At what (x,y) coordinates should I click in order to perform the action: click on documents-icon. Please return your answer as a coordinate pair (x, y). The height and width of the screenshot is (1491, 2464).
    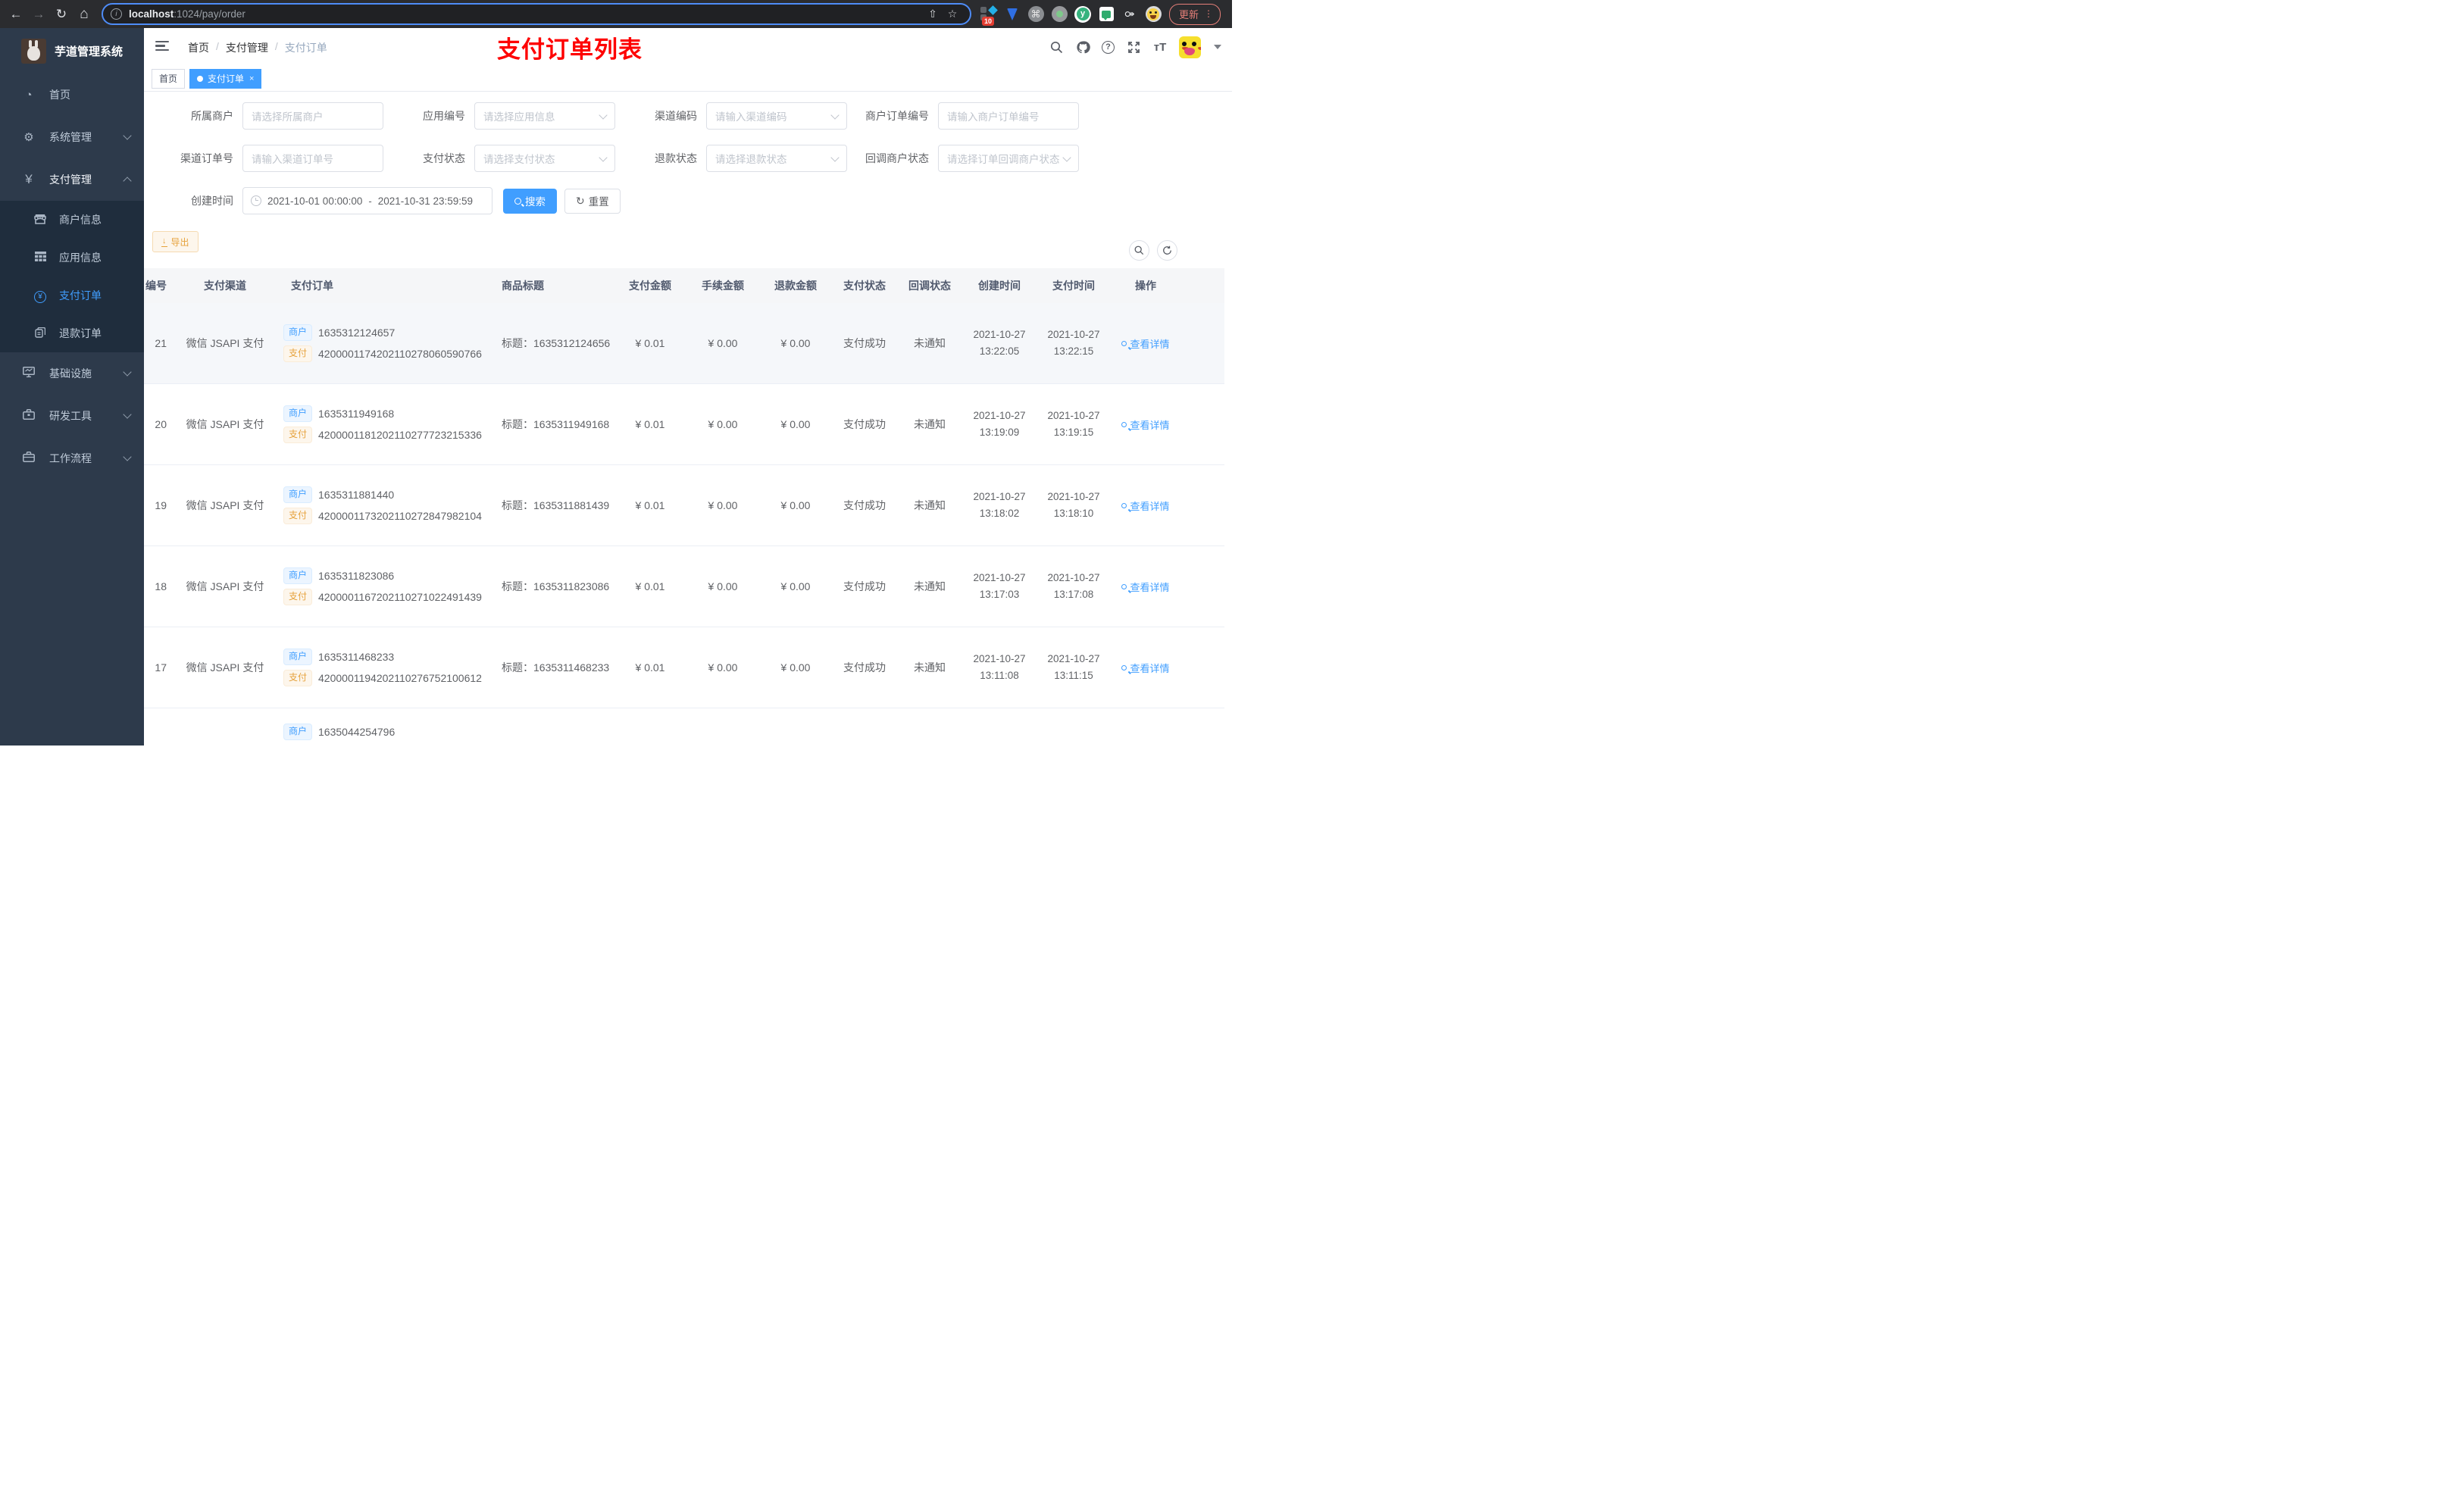
    Looking at the image, I should click on (40, 333).